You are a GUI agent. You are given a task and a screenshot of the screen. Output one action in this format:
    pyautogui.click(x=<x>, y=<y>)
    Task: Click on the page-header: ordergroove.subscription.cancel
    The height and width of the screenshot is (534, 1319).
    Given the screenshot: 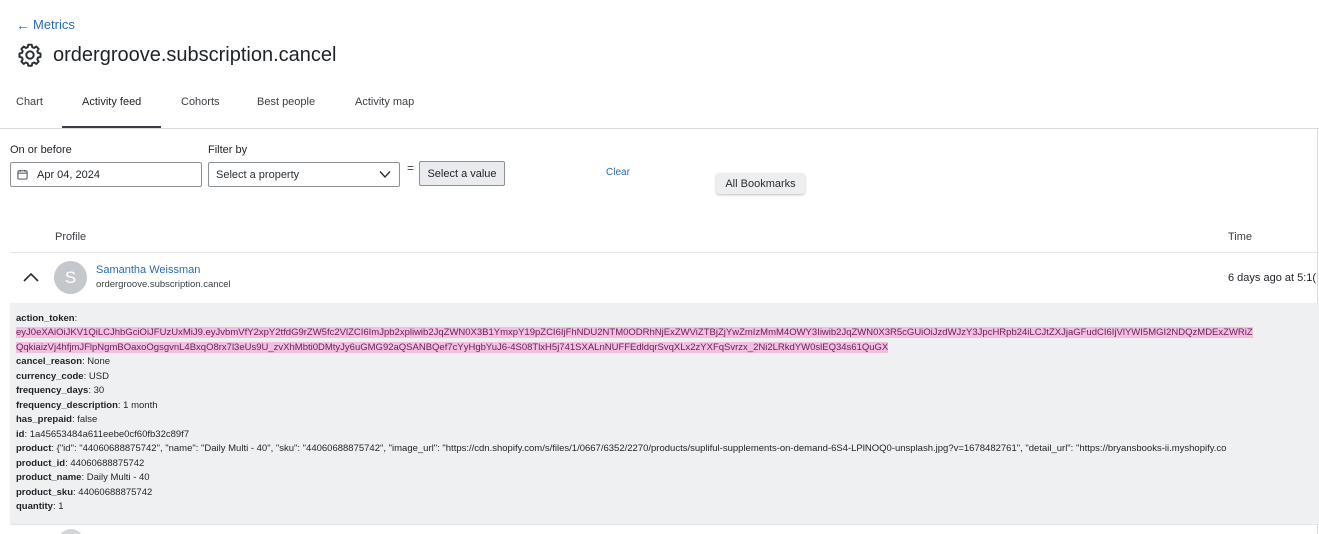 What is the action you would take?
    pyautogui.click(x=177, y=55)
    